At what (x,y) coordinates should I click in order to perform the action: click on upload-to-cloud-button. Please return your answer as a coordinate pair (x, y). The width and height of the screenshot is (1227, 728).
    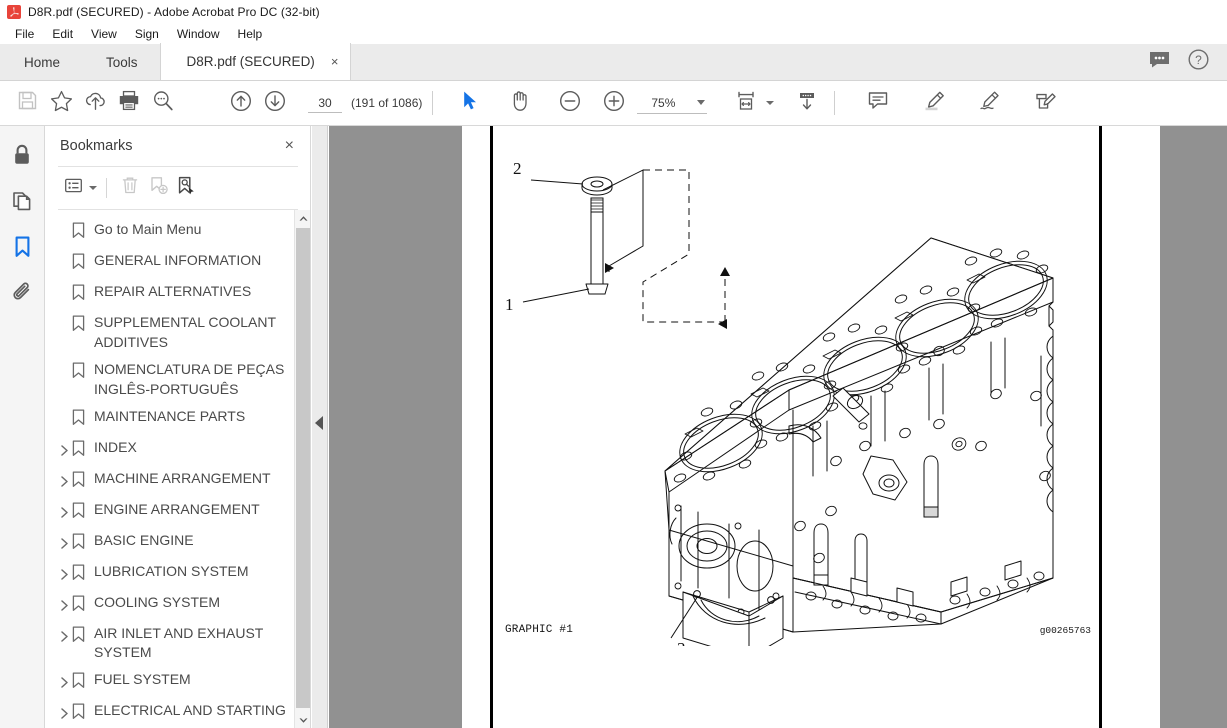
    Looking at the image, I should click on (95, 103).